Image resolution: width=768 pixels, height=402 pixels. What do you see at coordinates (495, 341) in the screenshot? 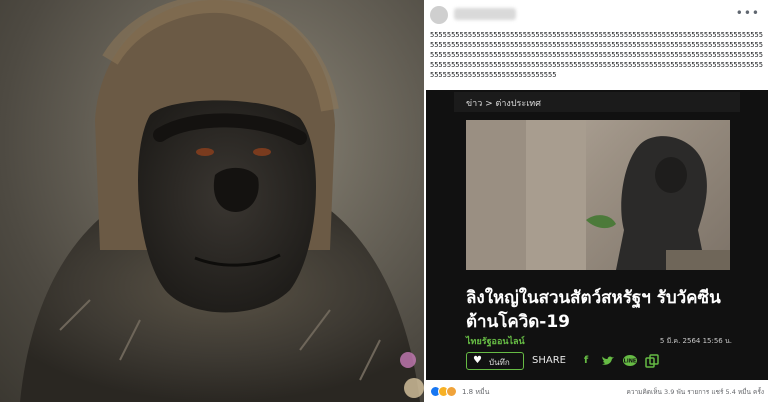
I see `article-source: ไทยรัฐออนไลน์` at bounding box center [495, 341].